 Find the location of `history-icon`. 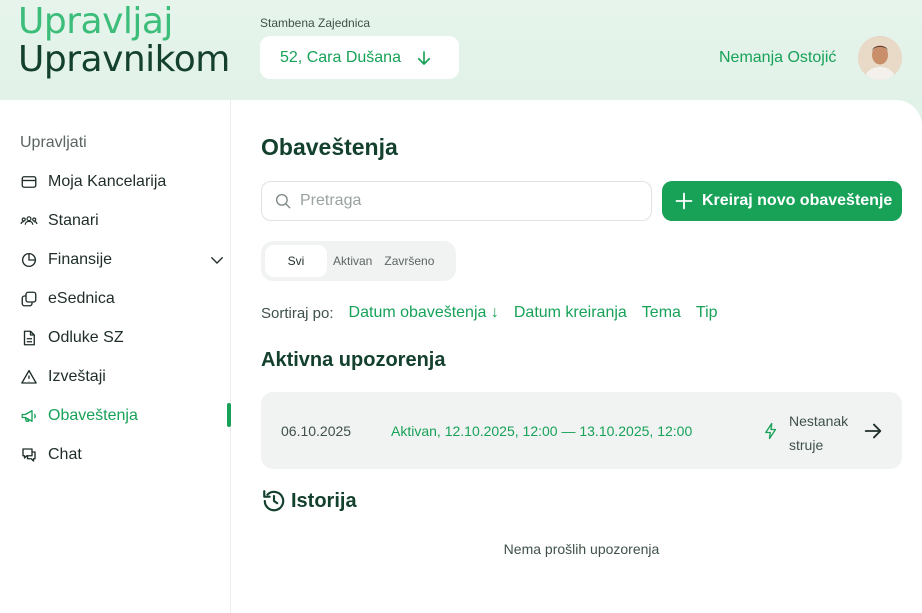

history-icon is located at coordinates (274, 501).